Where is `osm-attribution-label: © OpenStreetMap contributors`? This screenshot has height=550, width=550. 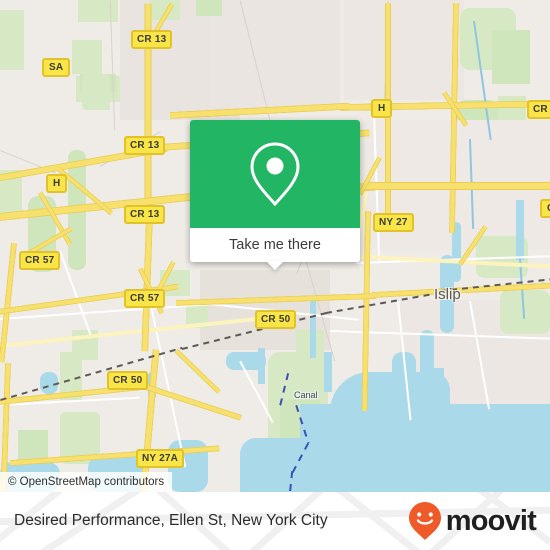
osm-attribution-label: © OpenStreetMap contributors is located at coordinates (86, 482).